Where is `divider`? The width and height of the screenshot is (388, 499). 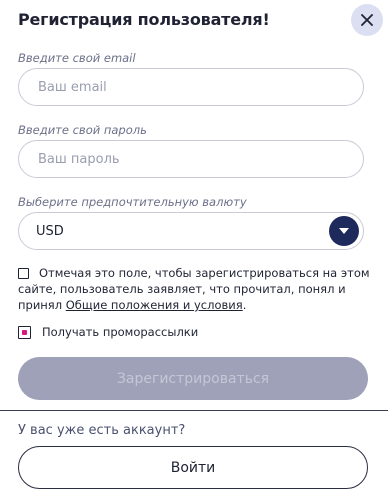 divider is located at coordinates (194, 410).